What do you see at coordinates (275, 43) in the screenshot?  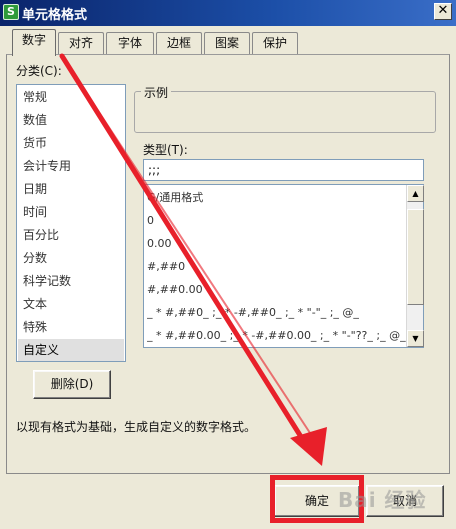 I see `tab-protection: 保护` at bounding box center [275, 43].